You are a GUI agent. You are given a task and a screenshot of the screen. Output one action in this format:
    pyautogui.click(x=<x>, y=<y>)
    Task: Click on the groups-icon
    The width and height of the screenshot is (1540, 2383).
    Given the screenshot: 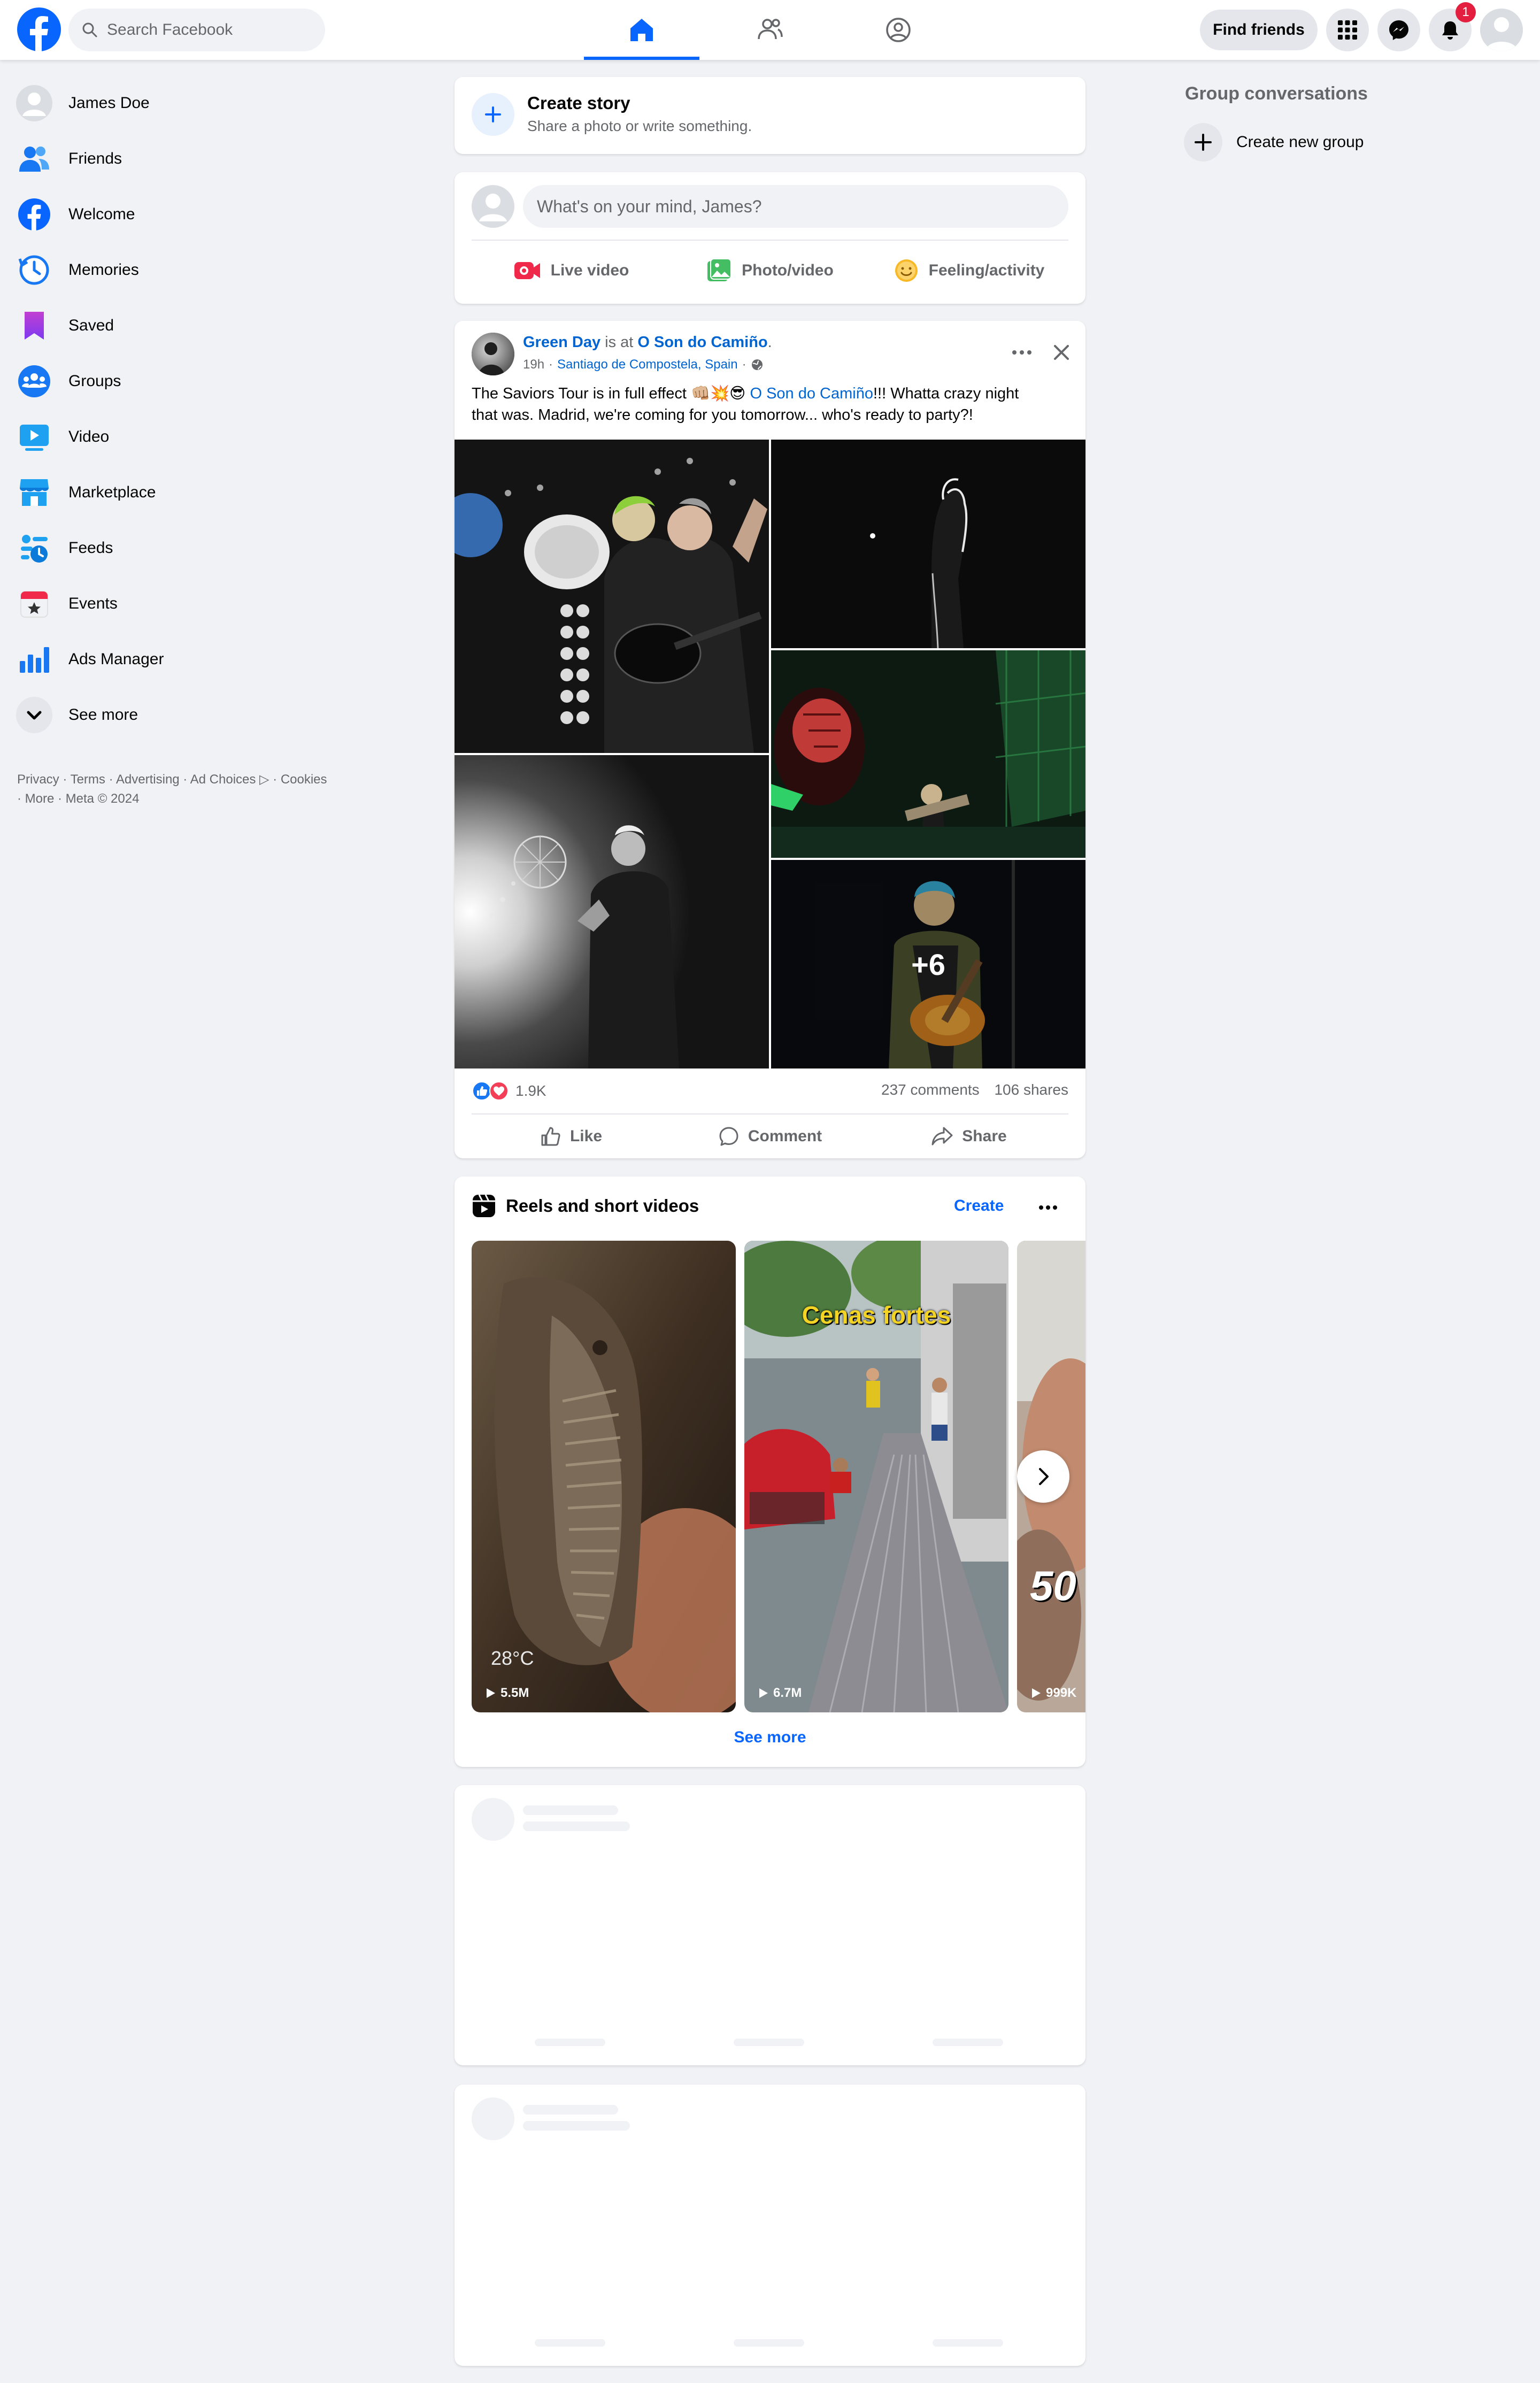 What is the action you would take?
    pyautogui.click(x=34, y=381)
    